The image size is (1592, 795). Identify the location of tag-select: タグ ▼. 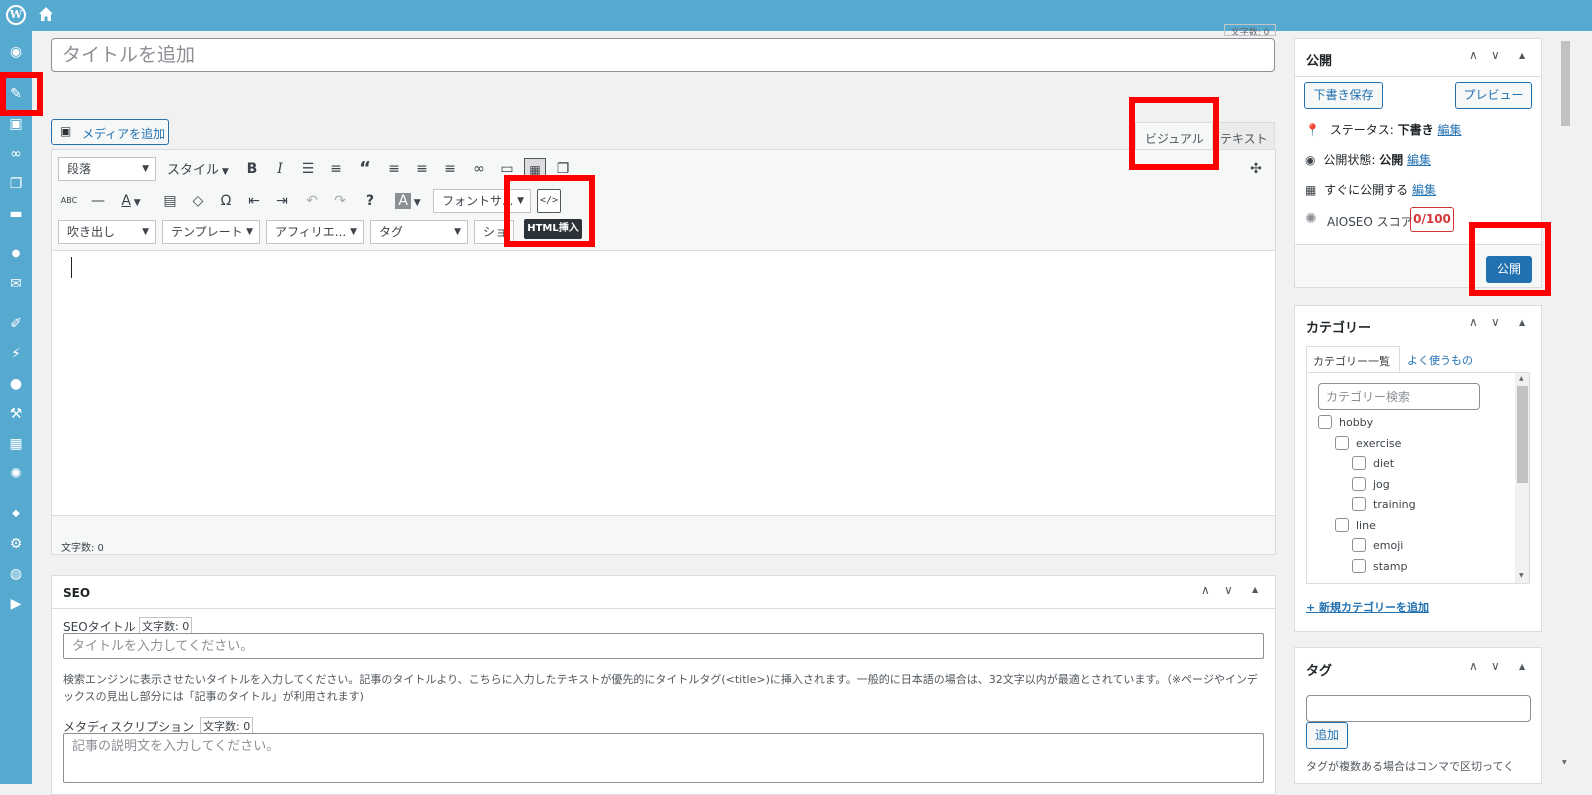
(419, 232).